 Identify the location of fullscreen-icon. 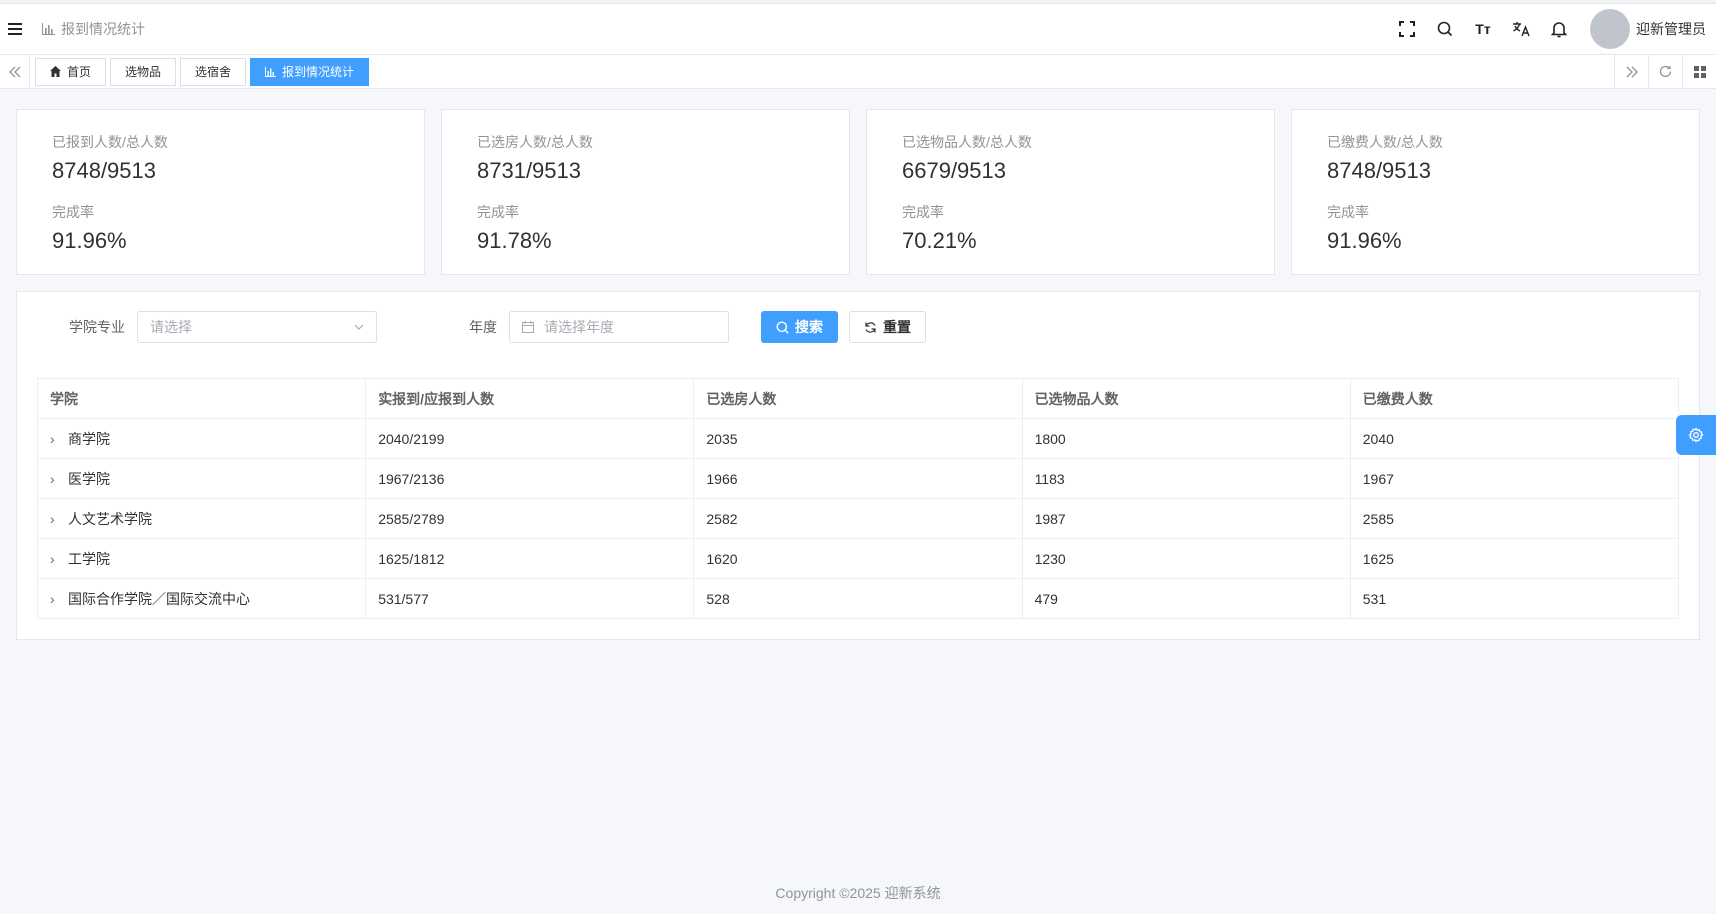
(1407, 29).